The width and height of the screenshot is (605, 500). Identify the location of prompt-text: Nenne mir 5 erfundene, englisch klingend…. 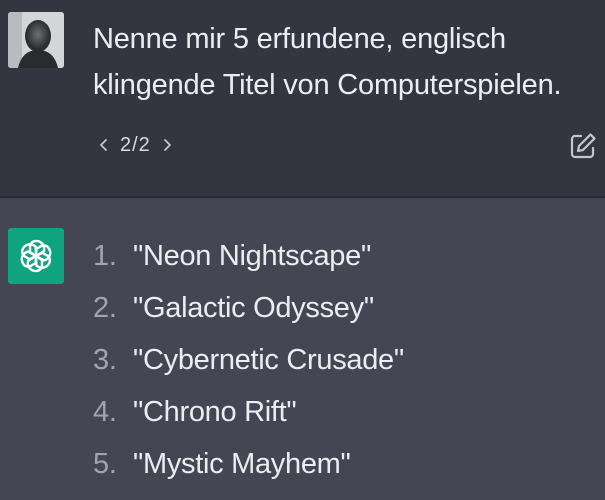
(327, 62).